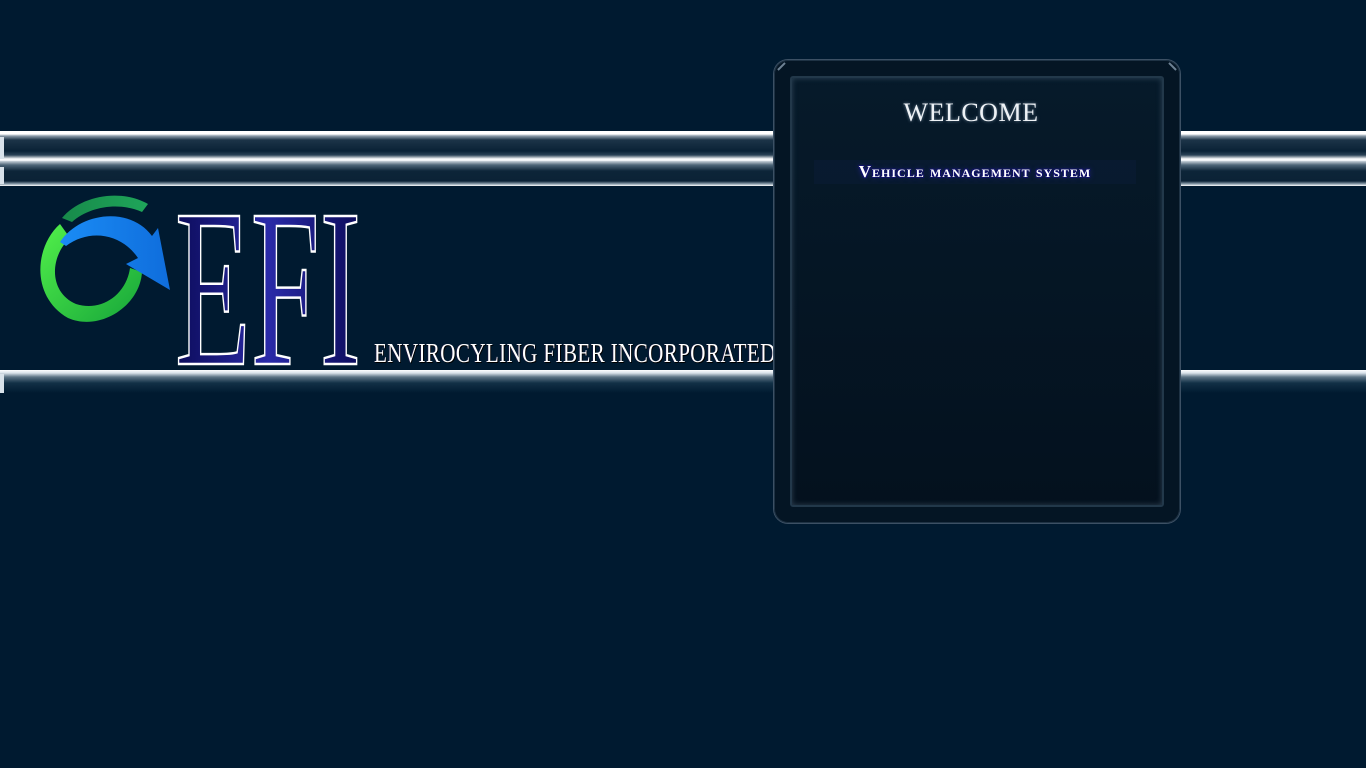 The height and width of the screenshot is (768, 1366). What do you see at coordinates (105, 258) in the screenshot?
I see `recycle-arrows-icon` at bounding box center [105, 258].